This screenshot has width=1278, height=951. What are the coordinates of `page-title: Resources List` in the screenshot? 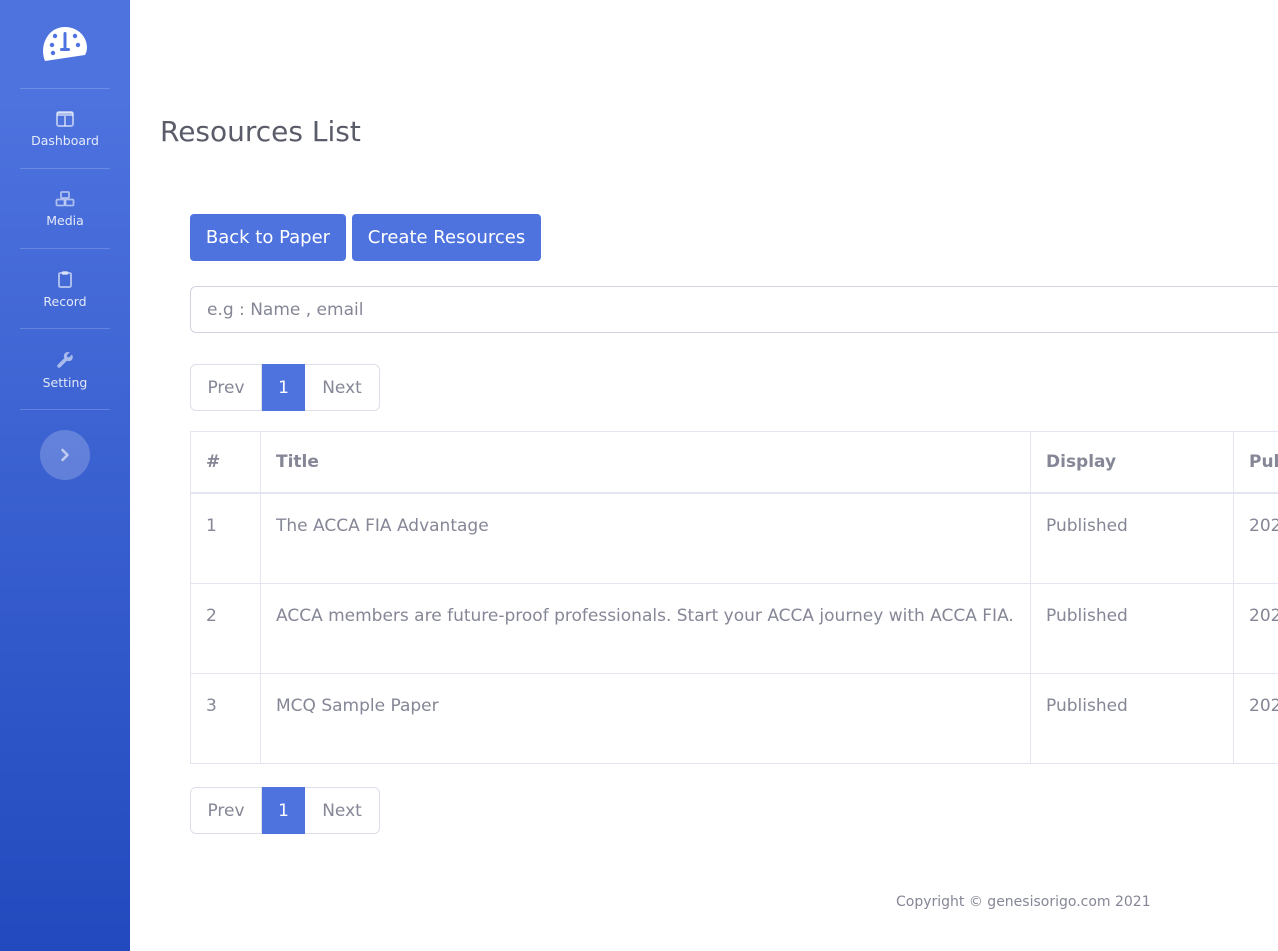 It's located at (260, 131).